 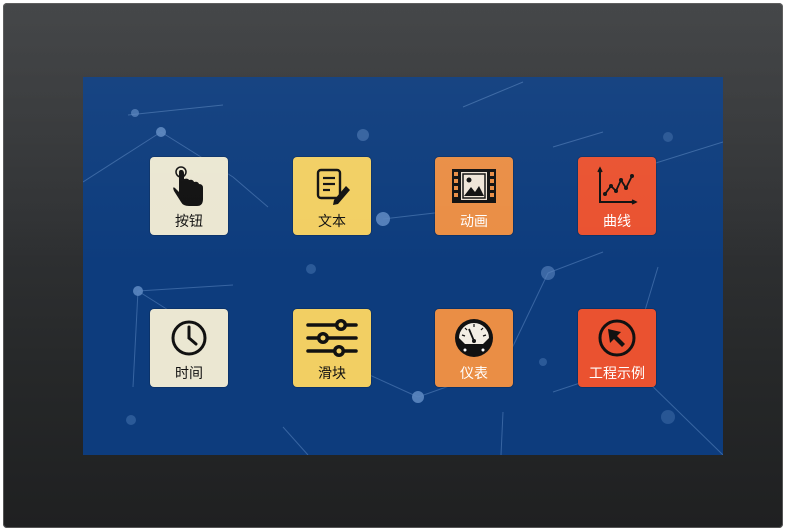 I want to click on hand-touch-icon, so click(x=189, y=186).